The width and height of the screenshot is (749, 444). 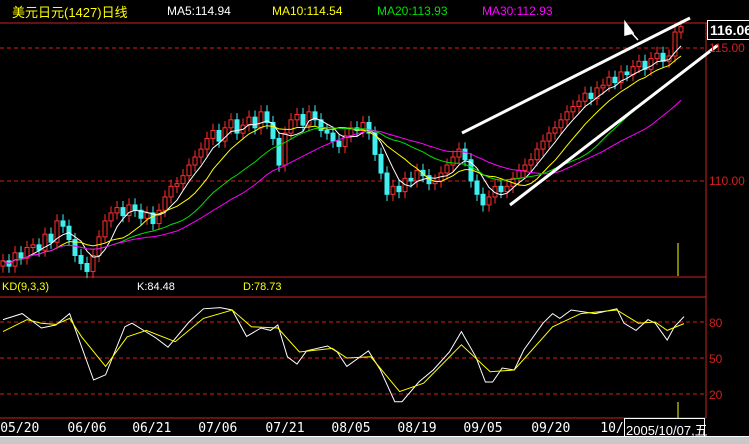 What do you see at coordinates (26, 287) in the screenshot?
I see `kd-label: KD(9,3,3)` at bounding box center [26, 287].